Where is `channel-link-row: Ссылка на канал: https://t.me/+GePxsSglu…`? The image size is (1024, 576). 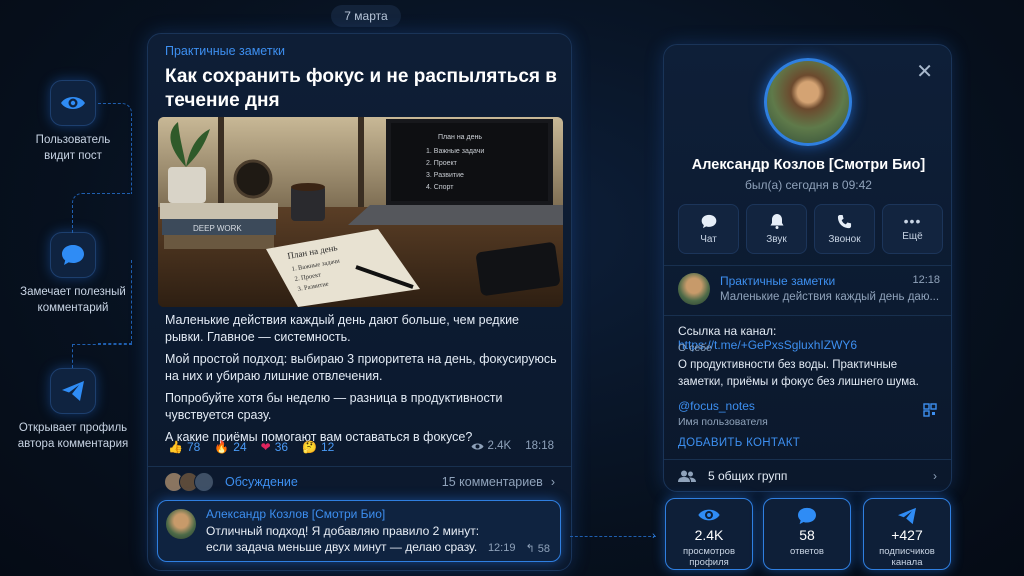
channel-link-row: Ссылка на канал: https://t.me/+GePxsSglu… is located at coordinates (814, 338).